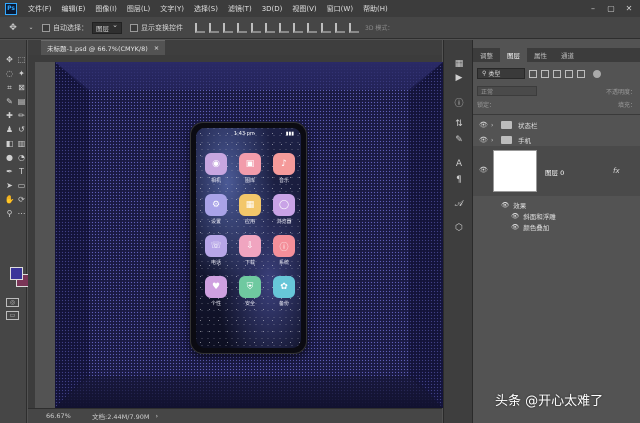  What do you see at coordinates (459, 164) in the screenshot?
I see `character-panel-icon: A` at bounding box center [459, 164].